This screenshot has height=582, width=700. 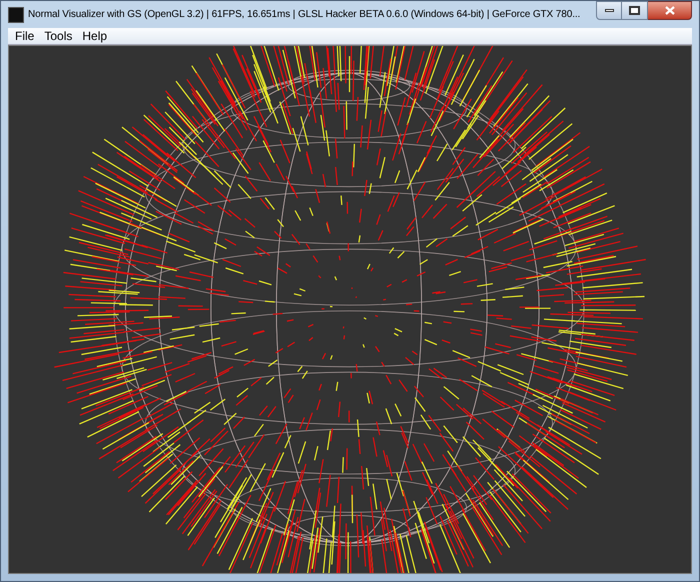 I want to click on menu-item: Tools, so click(x=58, y=36).